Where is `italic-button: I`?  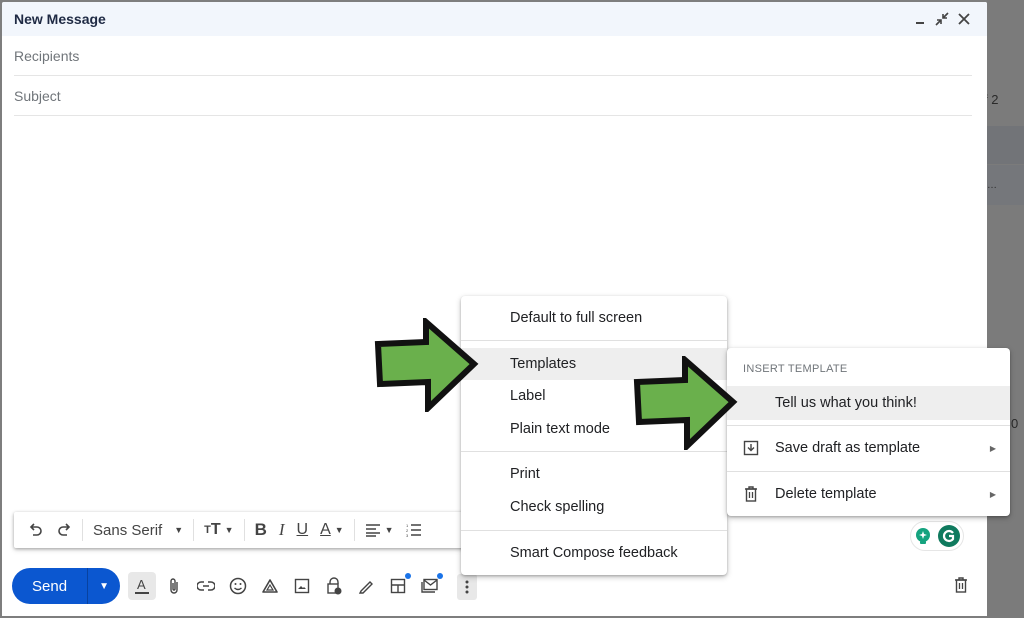
italic-button: I is located at coordinates (282, 530).